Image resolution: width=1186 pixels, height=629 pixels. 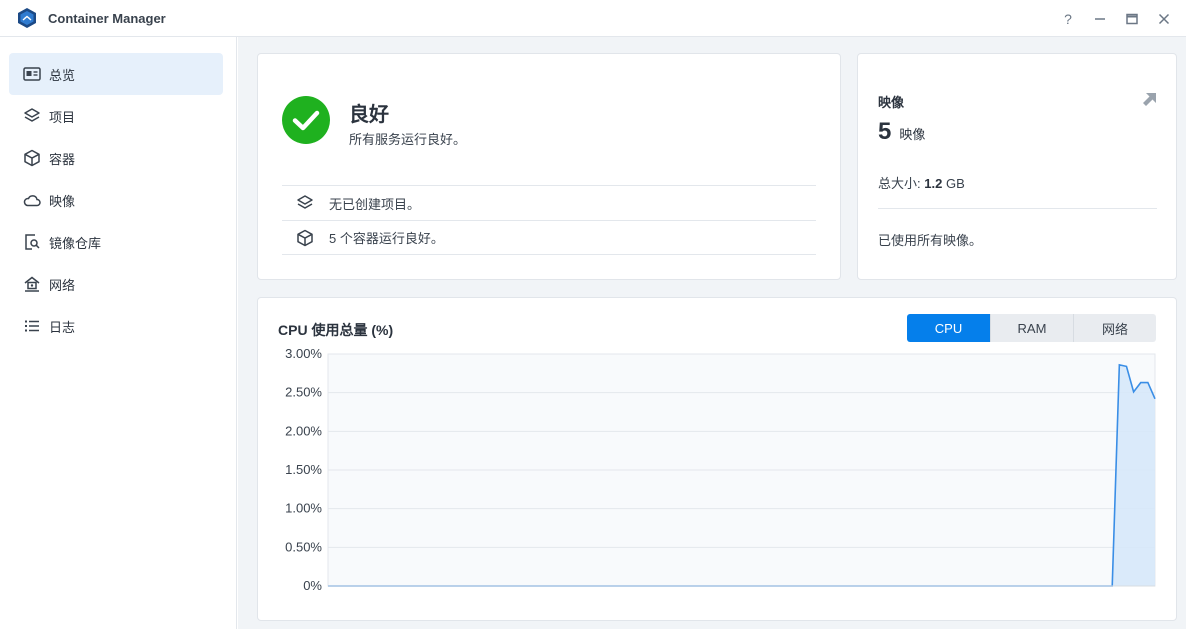 What do you see at coordinates (549, 237) in the screenshot?
I see `list-item: 5 个容器运行良好。` at bounding box center [549, 237].